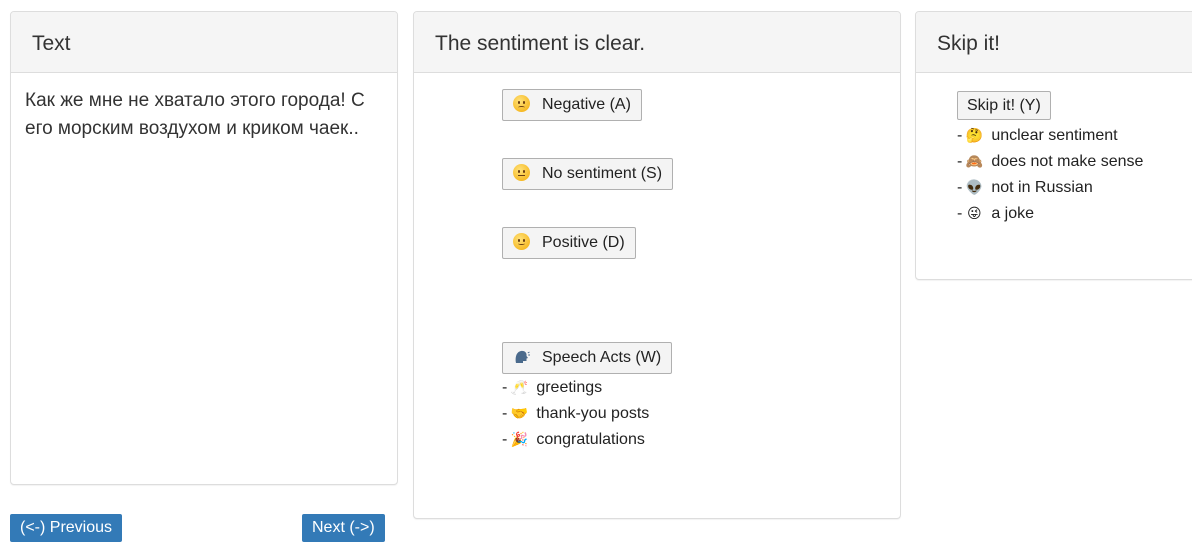  What do you see at coordinates (974, 214) in the screenshot?
I see `winking-tongue-face-icon: 😜` at bounding box center [974, 214].